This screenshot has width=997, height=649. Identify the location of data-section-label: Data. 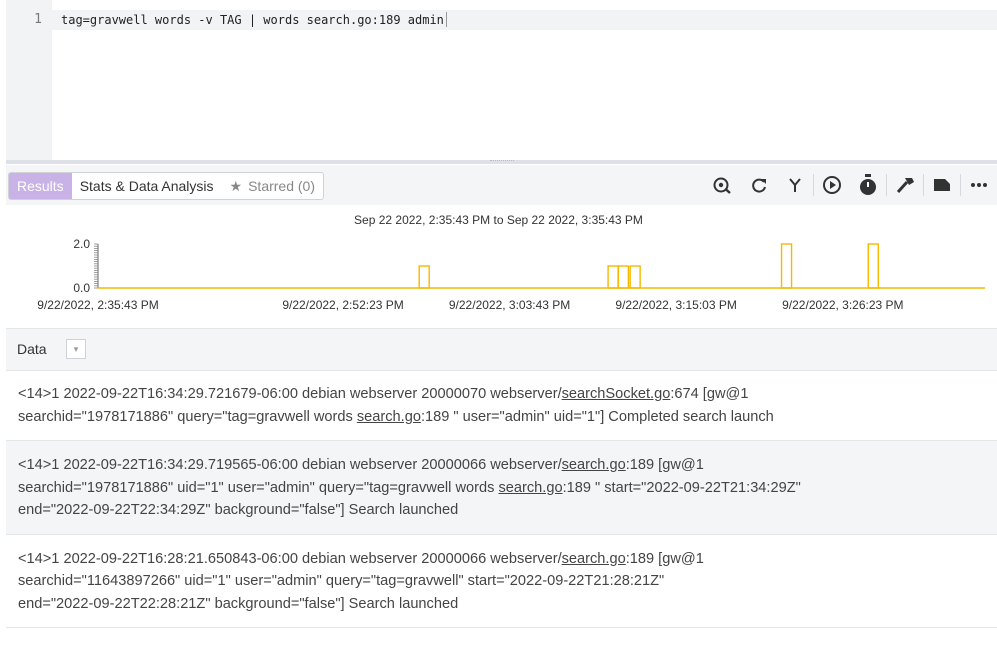
(32, 349).